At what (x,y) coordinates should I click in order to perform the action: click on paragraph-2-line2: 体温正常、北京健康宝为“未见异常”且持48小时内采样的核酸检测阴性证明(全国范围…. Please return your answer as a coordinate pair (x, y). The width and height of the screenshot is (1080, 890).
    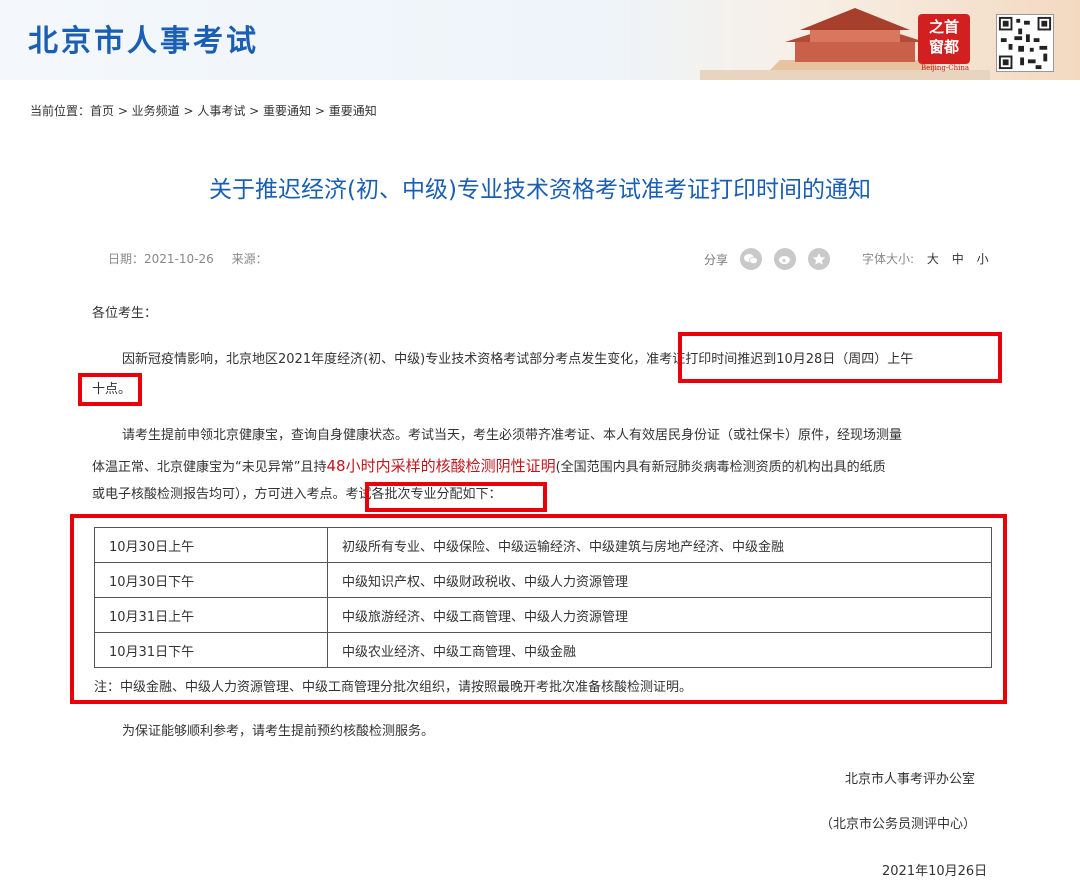
    Looking at the image, I should click on (489, 466).